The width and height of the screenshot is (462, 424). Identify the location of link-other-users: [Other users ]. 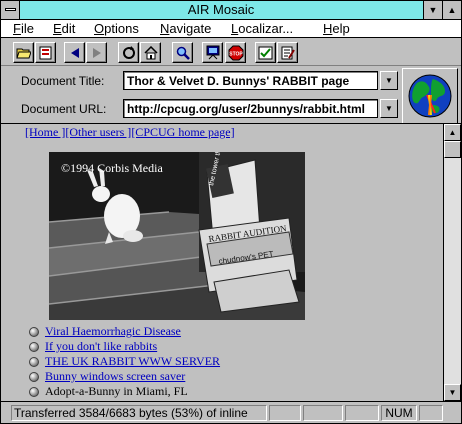
(98, 132).